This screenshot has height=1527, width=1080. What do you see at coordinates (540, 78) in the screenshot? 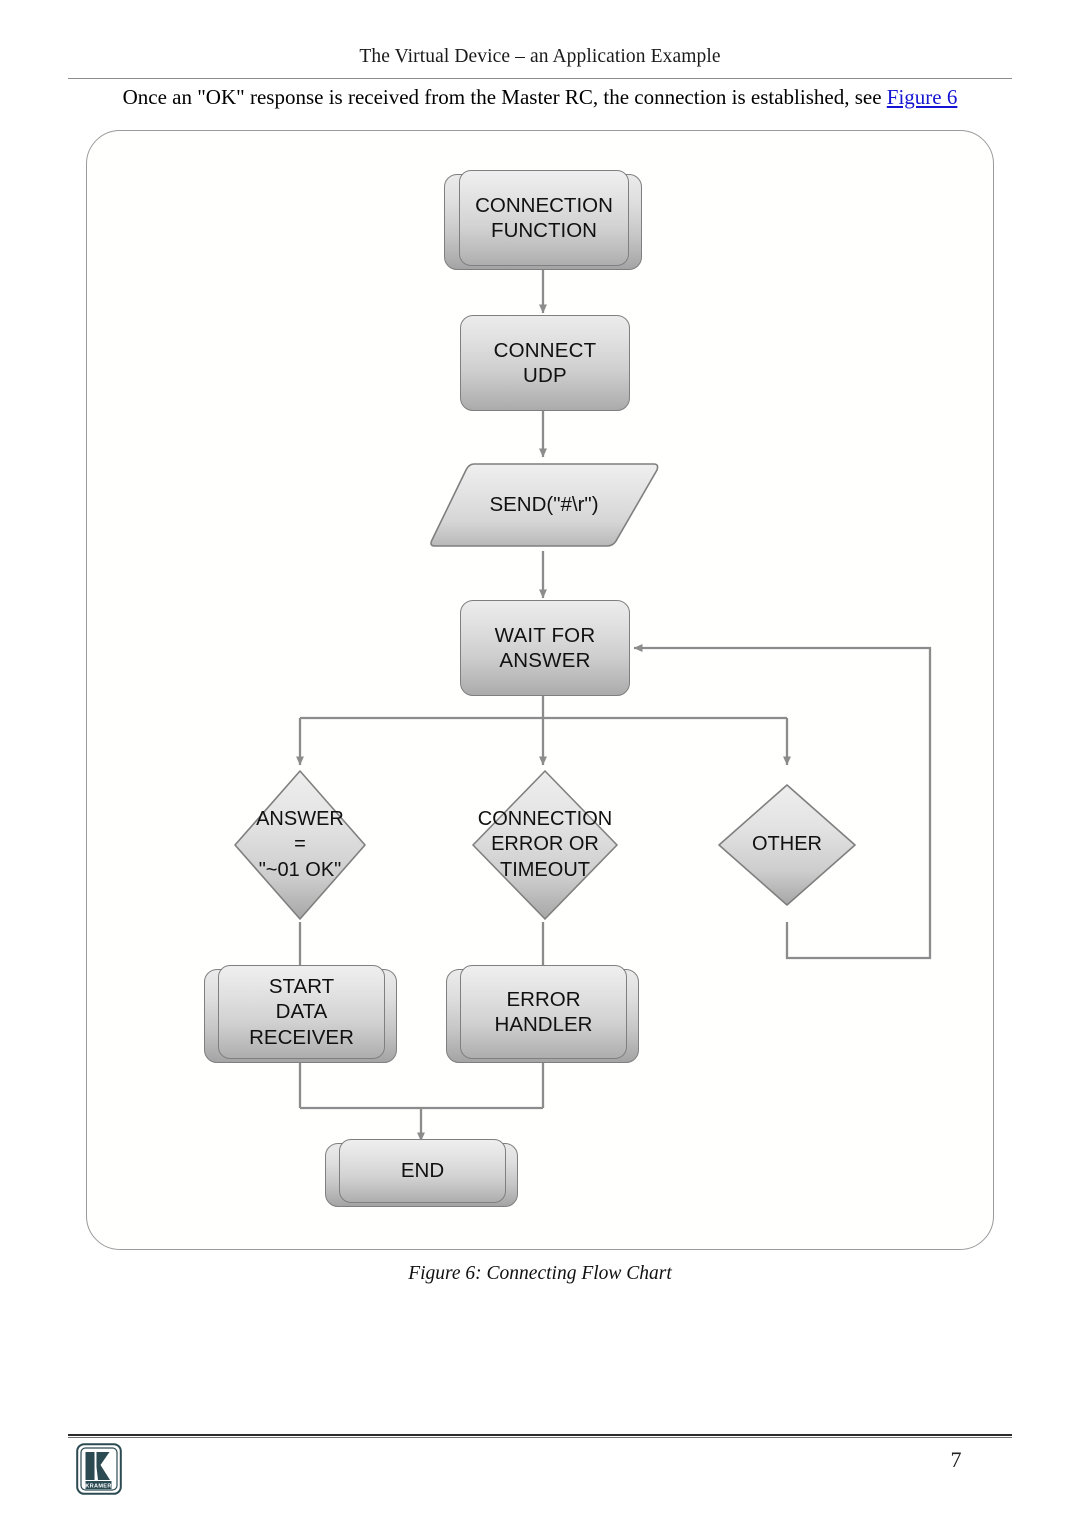
I see `header-divider` at bounding box center [540, 78].